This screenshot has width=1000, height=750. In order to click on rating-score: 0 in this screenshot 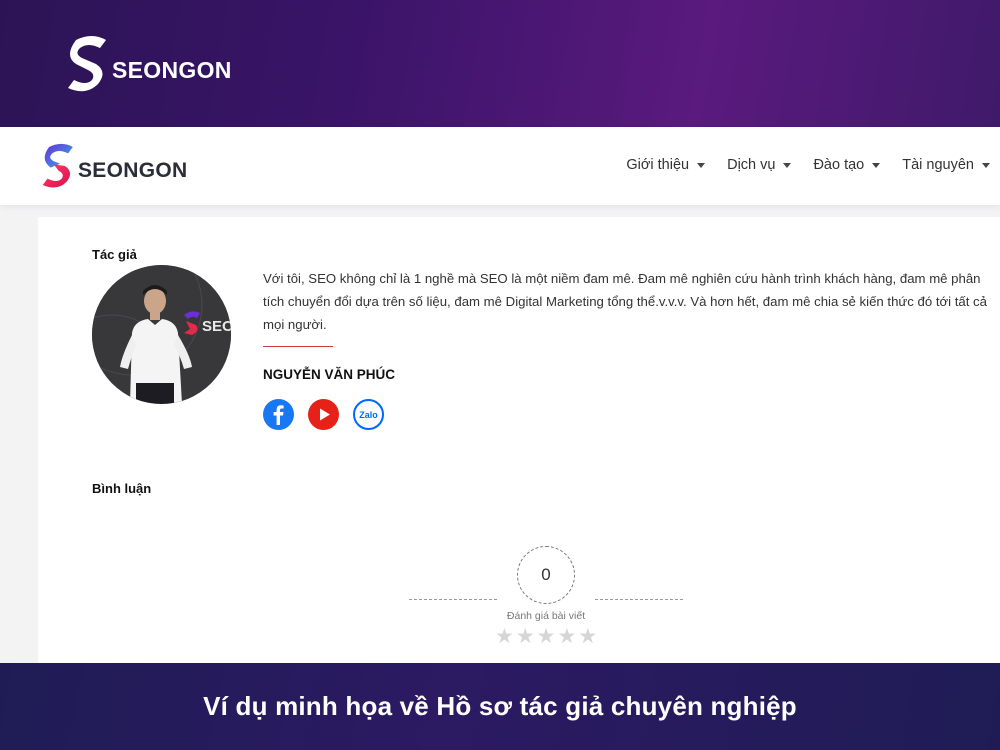, I will do `click(546, 575)`.